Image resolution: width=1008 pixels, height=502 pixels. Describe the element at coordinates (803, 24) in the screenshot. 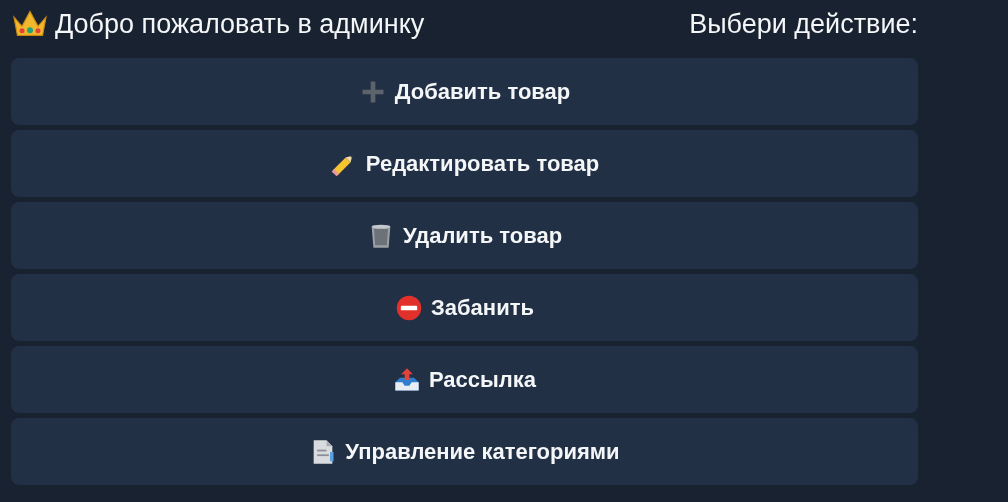

I see `prompt-text: Выбери действие:` at that location.